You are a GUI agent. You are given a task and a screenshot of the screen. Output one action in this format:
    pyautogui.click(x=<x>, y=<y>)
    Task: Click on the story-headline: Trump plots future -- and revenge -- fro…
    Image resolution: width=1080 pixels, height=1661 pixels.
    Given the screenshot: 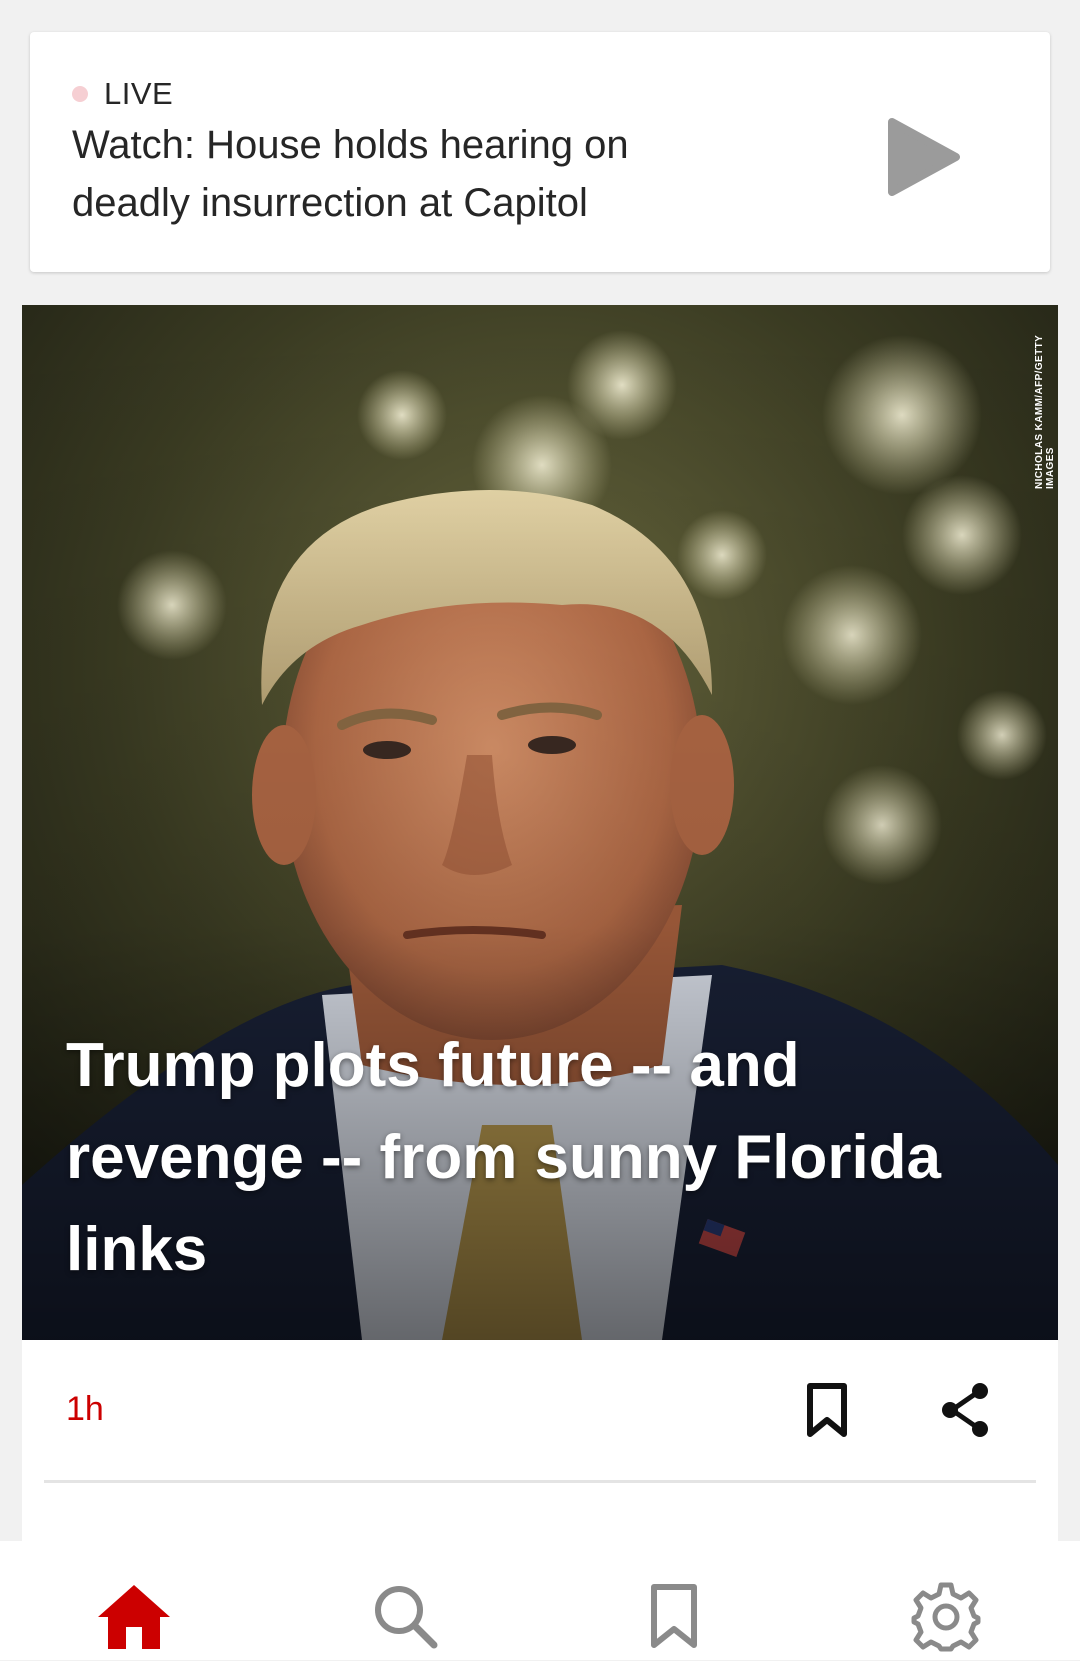 What is the action you would take?
    pyautogui.click(x=506, y=1158)
    